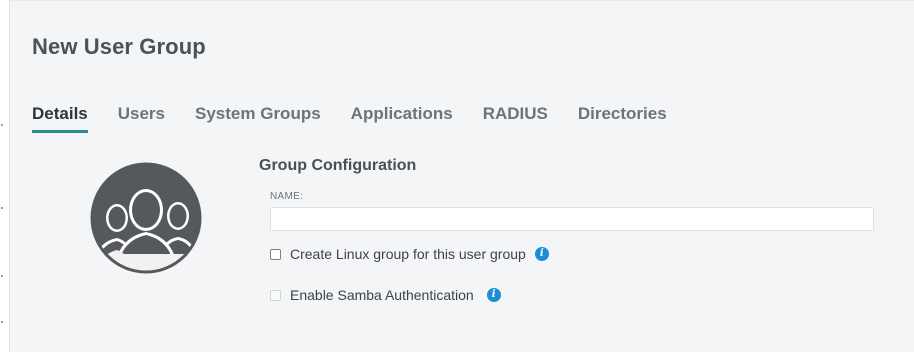 The width and height of the screenshot is (914, 352). What do you see at coordinates (141, 118) in the screenshot?
I see `tab-users: Users` at bounding box center [141, 118].